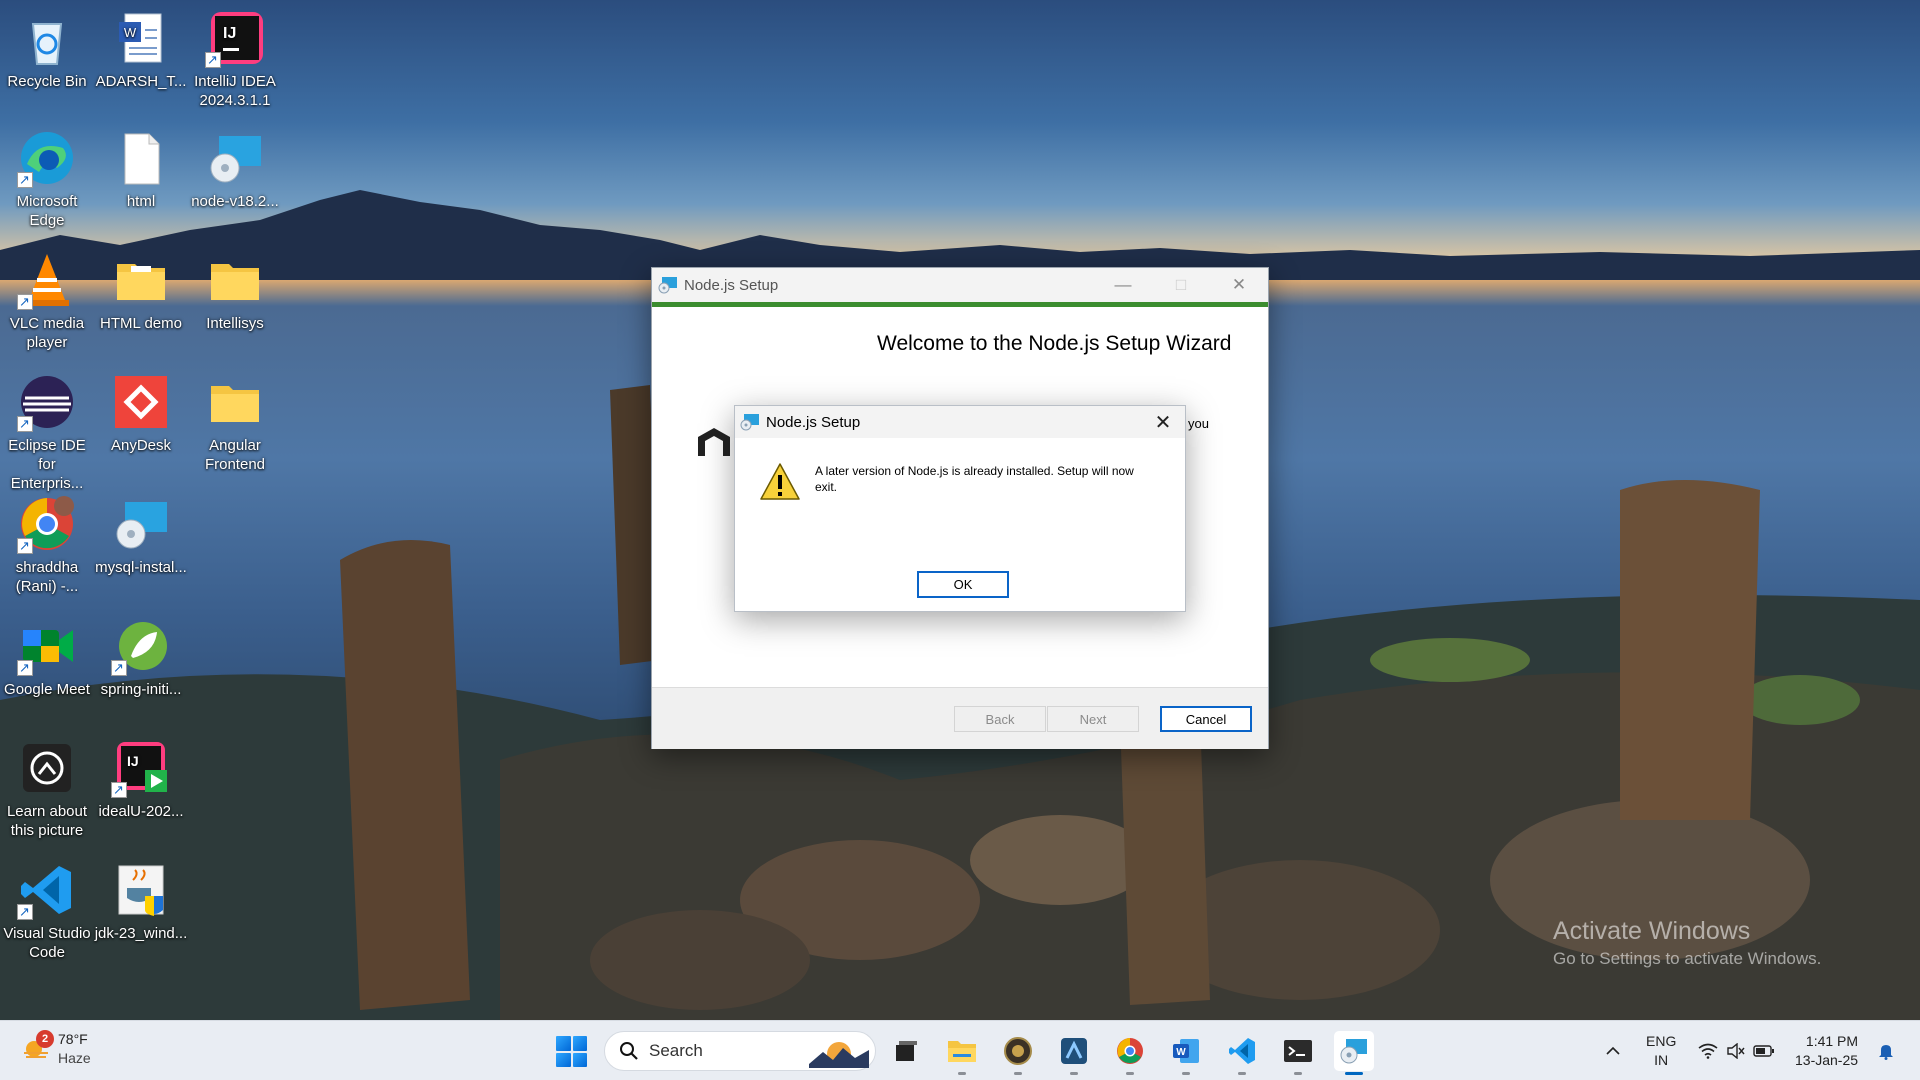 The width and height of the screenshot is (1920, 1080). What do you see at coordinates (235, 423) in the screenshot?
I see `folder-icon: Angular Frontend` at bounding box center [235, 423].